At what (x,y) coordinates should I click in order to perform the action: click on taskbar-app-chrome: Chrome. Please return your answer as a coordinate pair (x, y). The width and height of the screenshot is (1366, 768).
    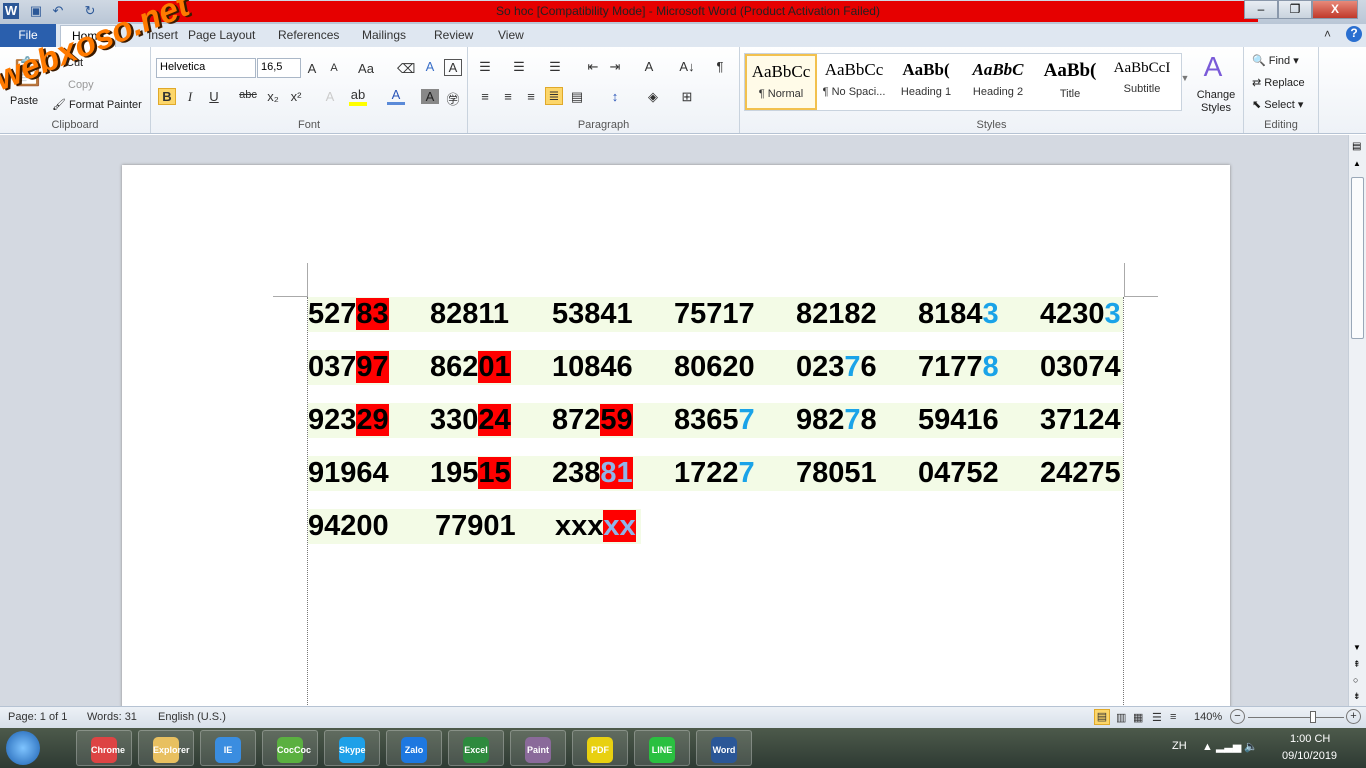
    Looking at the image, I should click on (104, 748).